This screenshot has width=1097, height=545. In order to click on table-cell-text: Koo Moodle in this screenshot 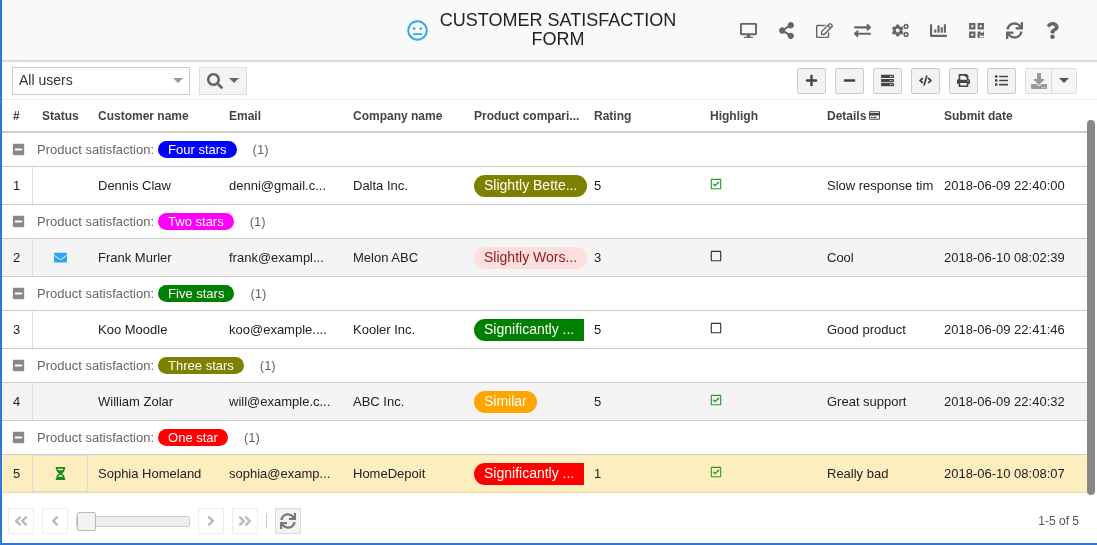, I will do `click(133, 329)`.